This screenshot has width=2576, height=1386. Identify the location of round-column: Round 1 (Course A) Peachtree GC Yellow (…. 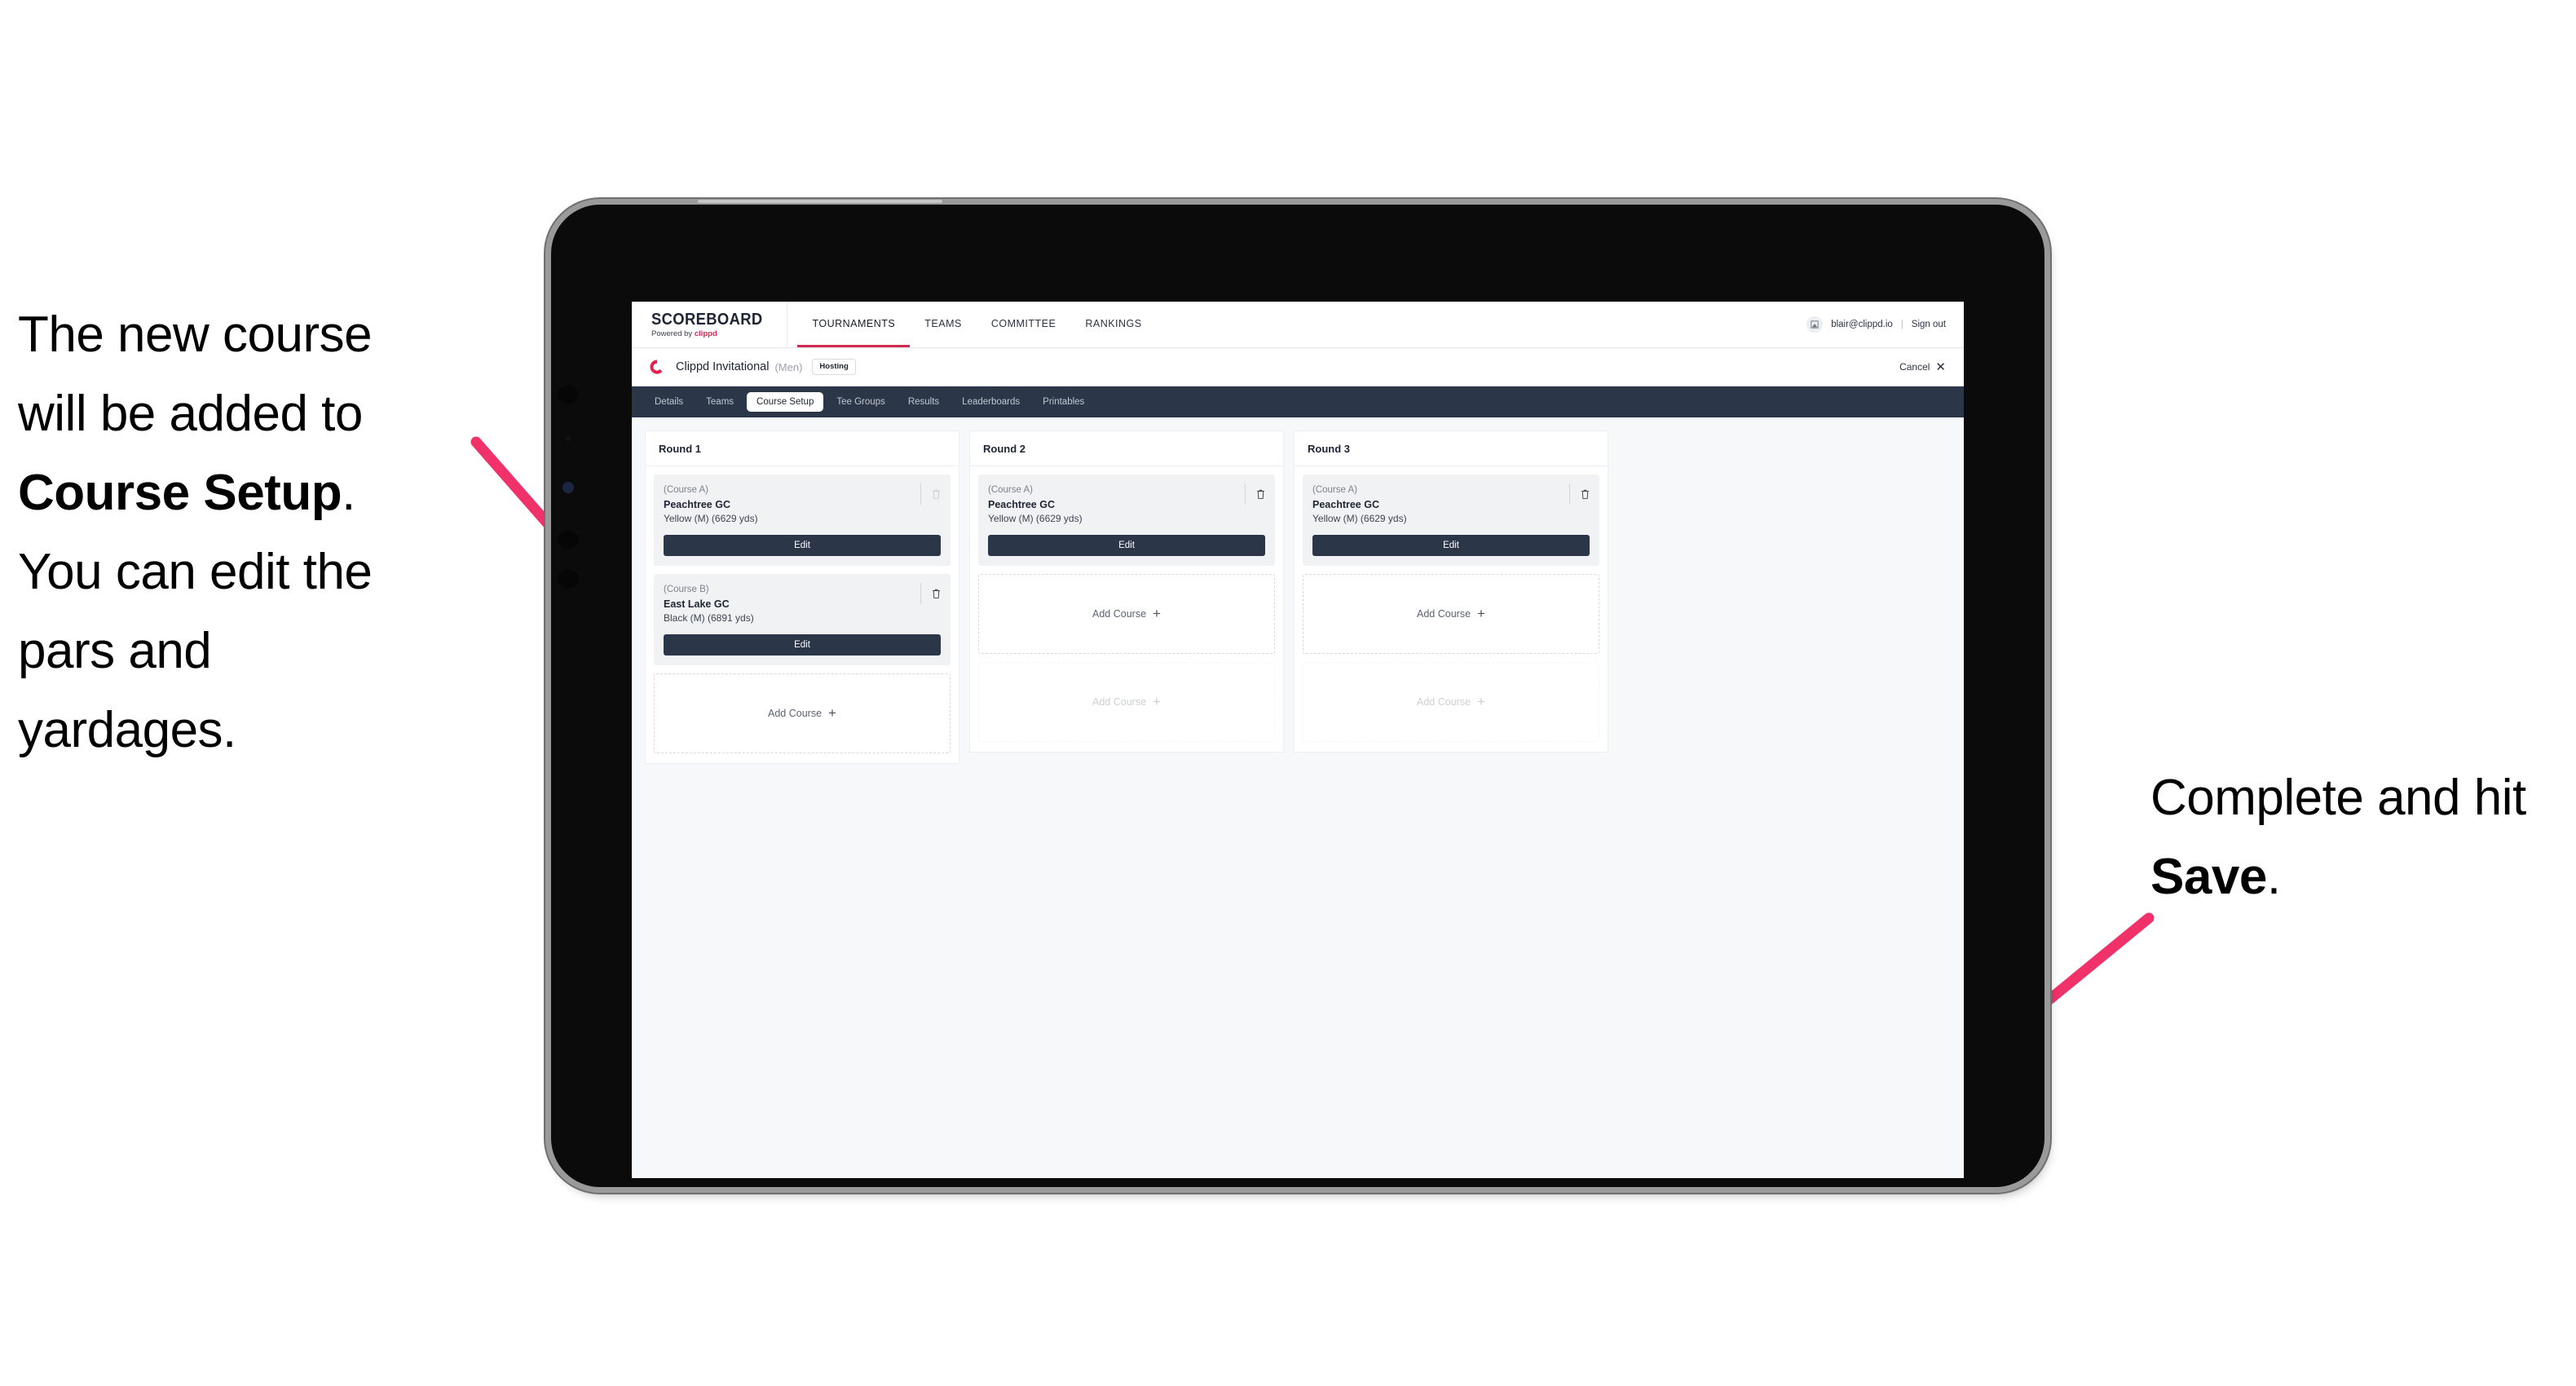
(802, 597).